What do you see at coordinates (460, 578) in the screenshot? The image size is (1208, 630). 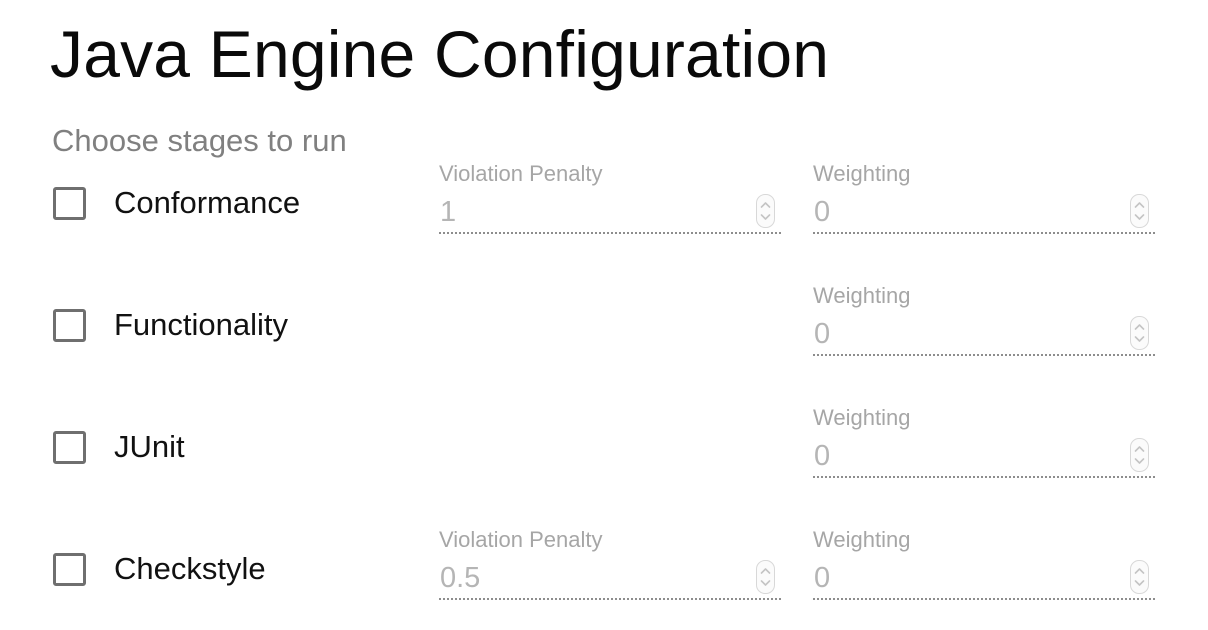 I see `field-value: 0.5` at bounding box center [460, 578].